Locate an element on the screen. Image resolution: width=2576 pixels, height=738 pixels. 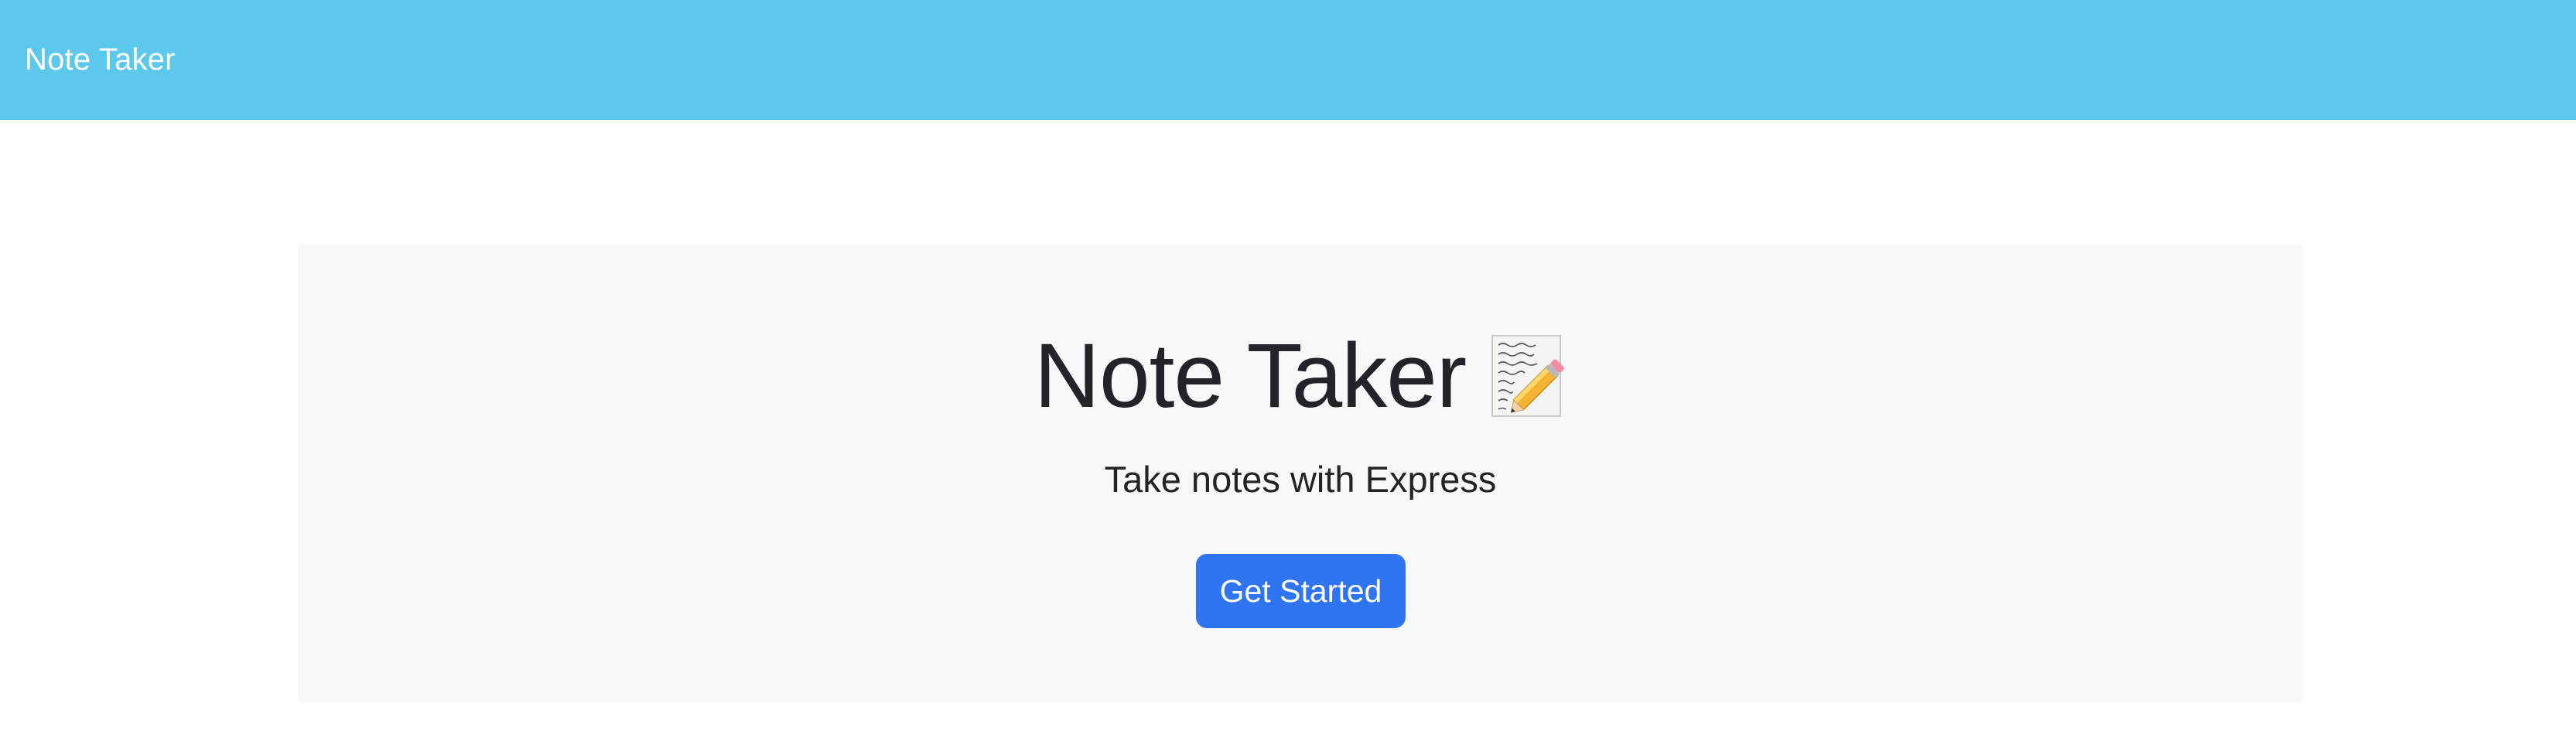
hero-title-row: Note Taker is located at coordinates (1300, 376).